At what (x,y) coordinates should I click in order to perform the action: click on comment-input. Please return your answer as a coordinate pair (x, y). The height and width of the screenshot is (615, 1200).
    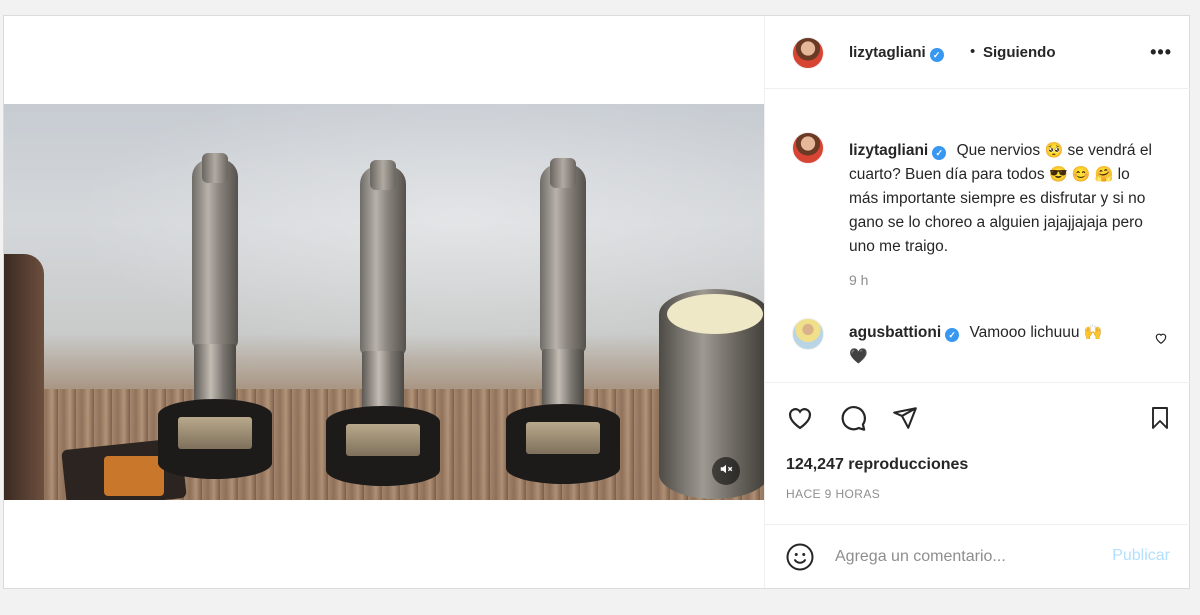
    Looking at the image, I should click on (962, 557).